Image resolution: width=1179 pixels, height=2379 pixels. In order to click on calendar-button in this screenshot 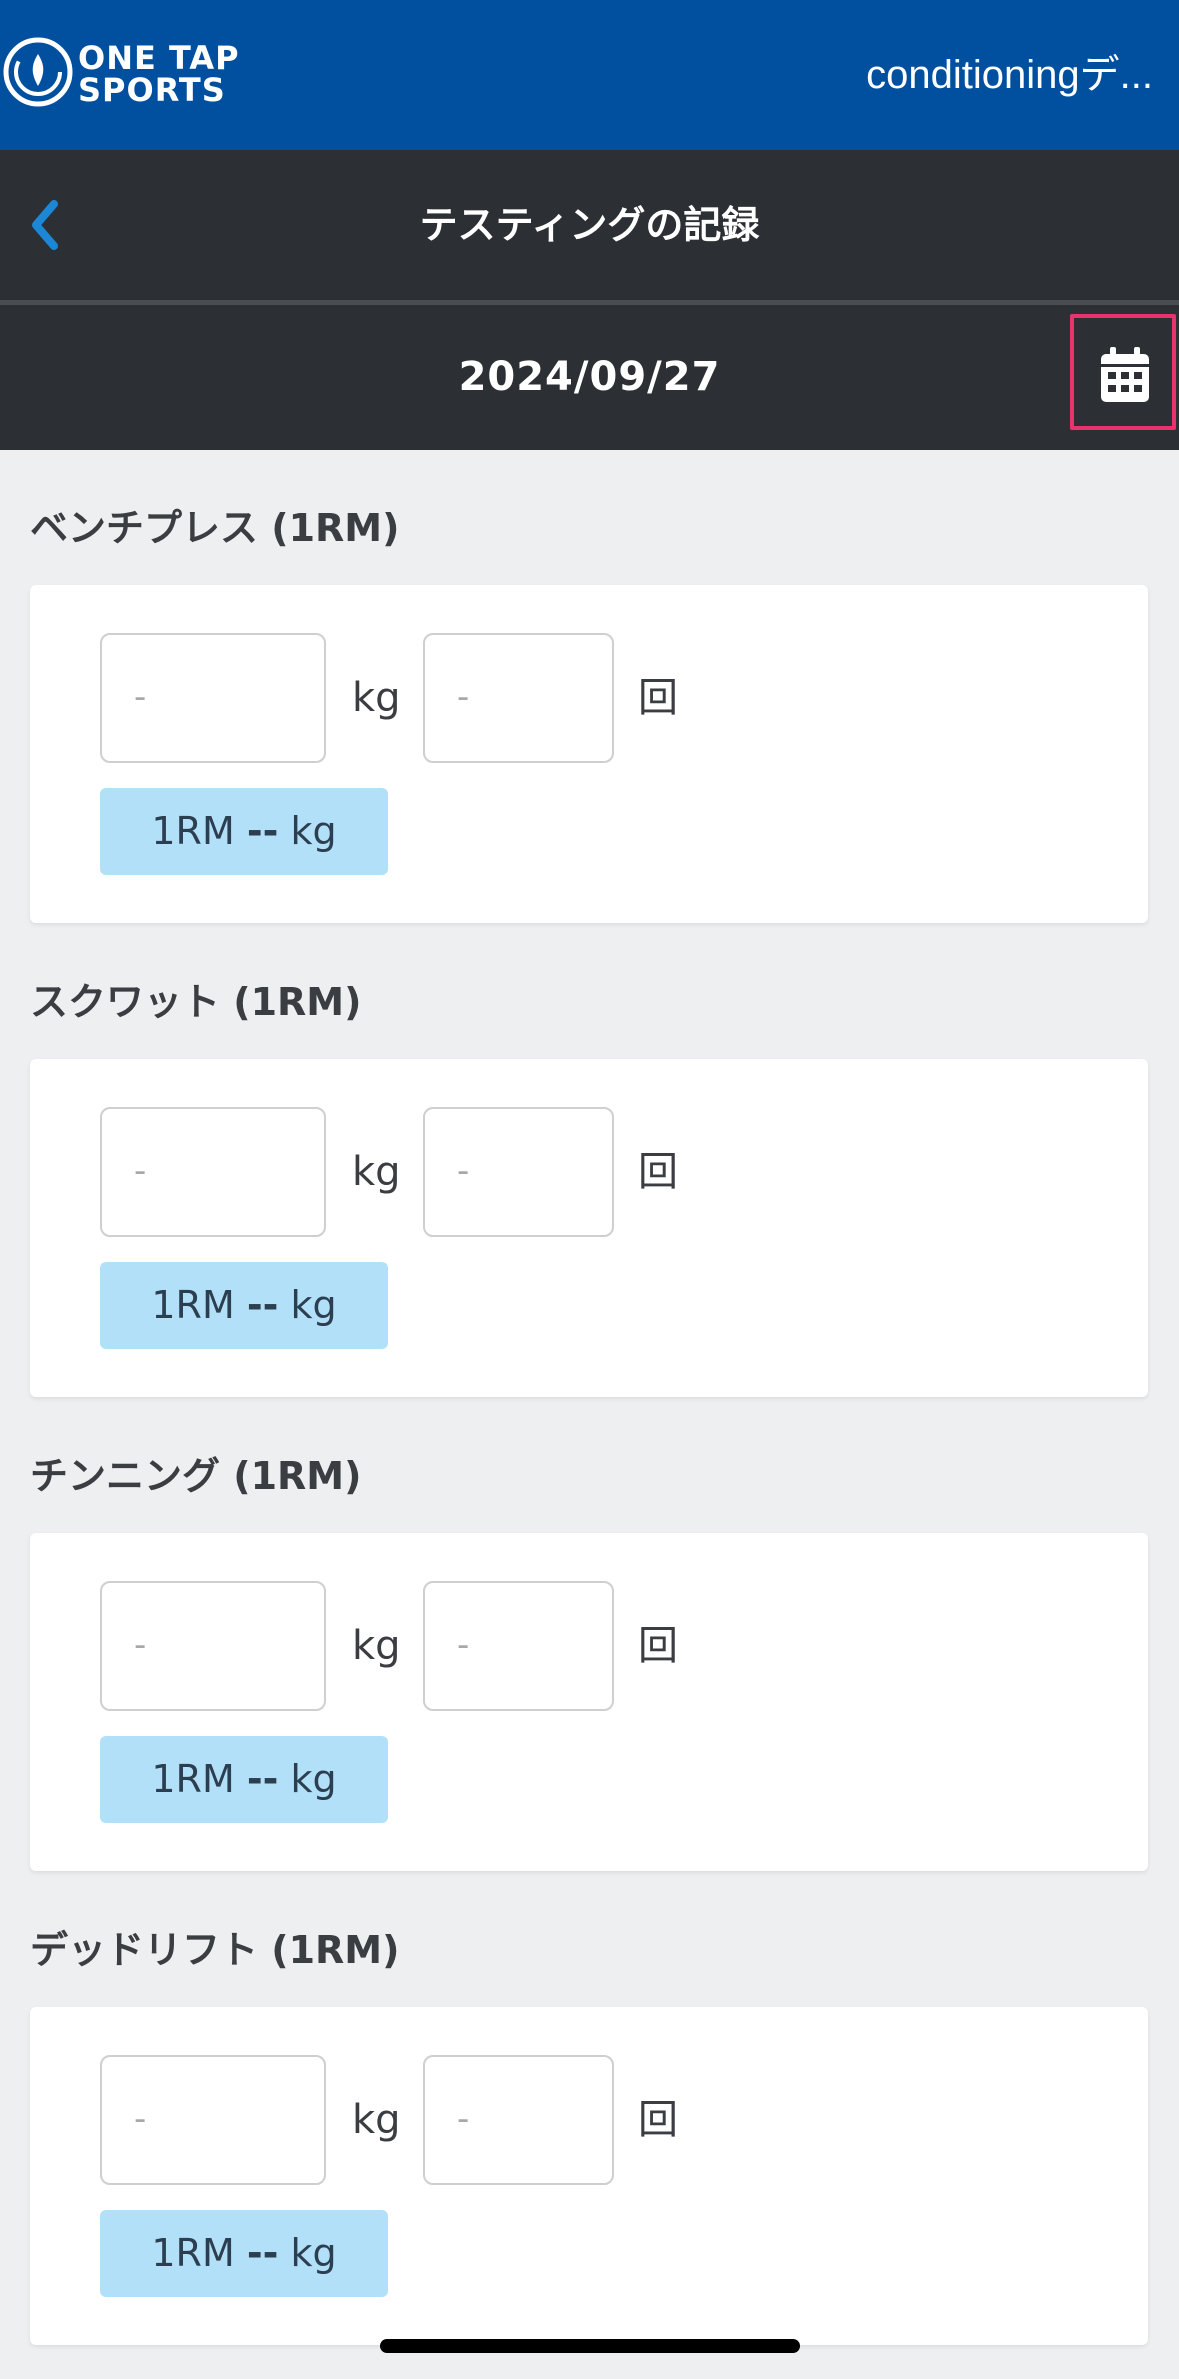, I will do `click(1123, 372)`.